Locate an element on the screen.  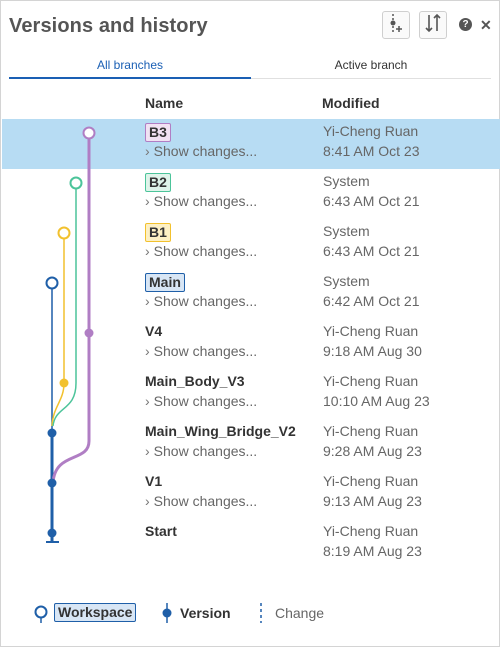
version-name: Start is located at coordinates (161, 531).